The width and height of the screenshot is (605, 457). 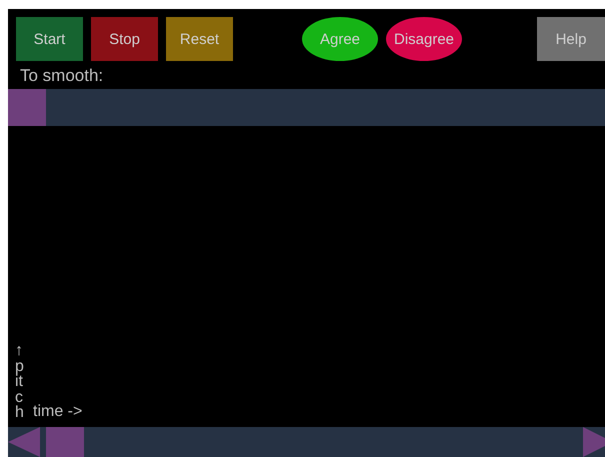 What do you see at coordinates (27, 107) in the screenshot?
I see `slider-thumb` at bounding box center [27, 107].